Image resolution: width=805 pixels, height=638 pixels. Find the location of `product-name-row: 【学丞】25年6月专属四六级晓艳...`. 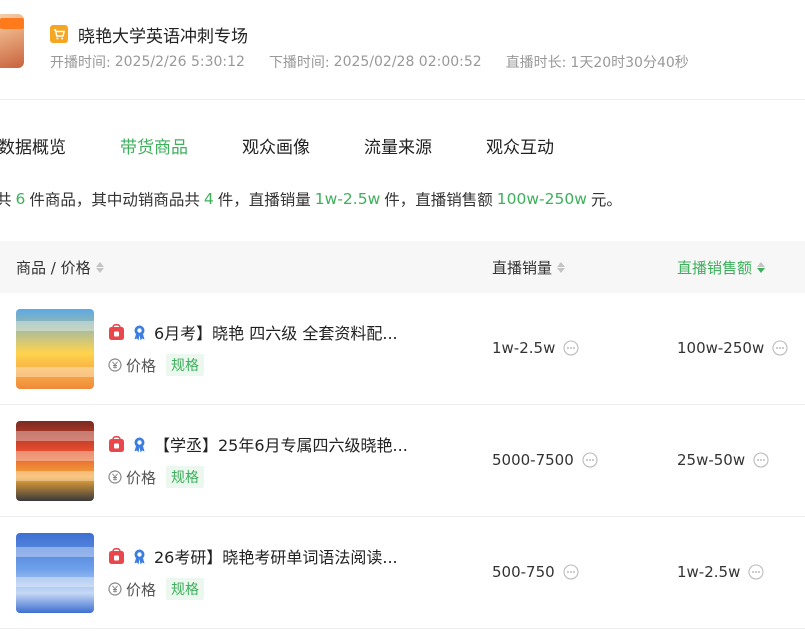

product-name-row: 【学丞】25年6月专属四六级晓艳... is located at coordinates (258, 444).